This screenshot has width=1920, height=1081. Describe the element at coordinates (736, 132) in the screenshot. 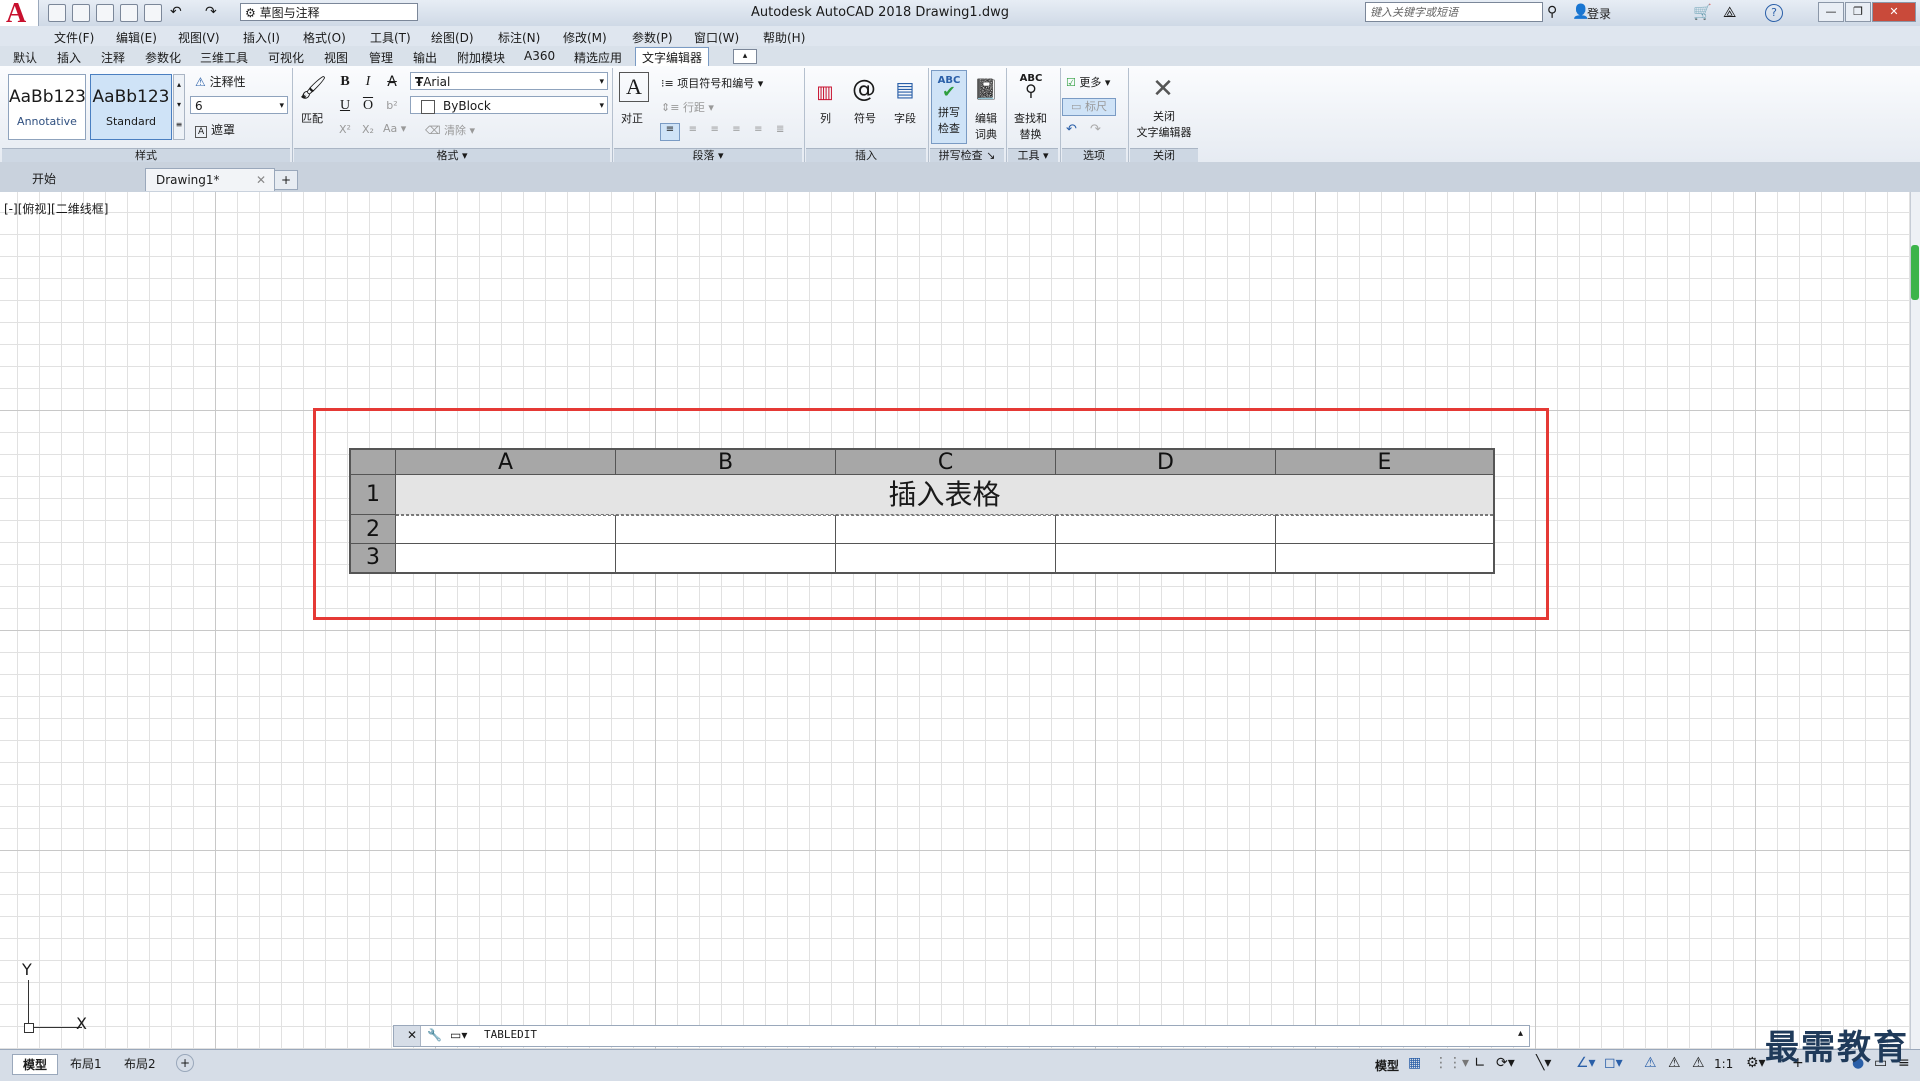

I see `justify-align-icon: ≡` at that location.